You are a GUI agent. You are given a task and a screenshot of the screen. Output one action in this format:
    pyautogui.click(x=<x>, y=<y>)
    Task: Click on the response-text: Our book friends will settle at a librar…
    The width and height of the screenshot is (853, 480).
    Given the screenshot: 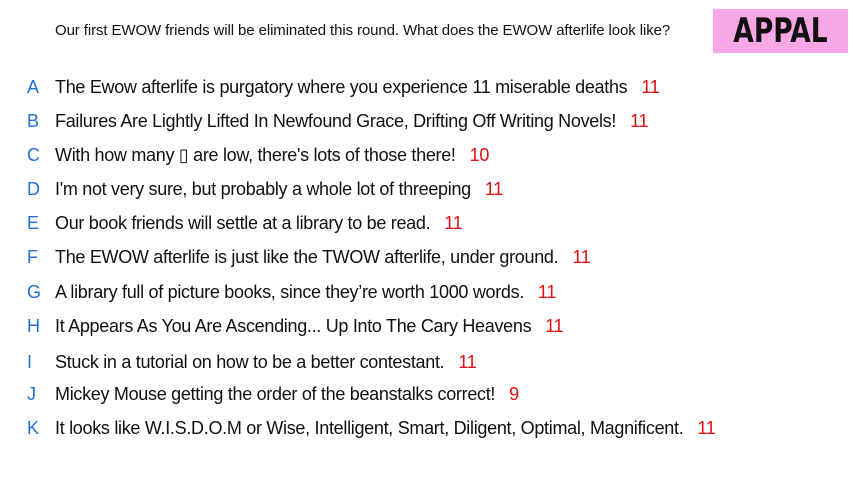 What is the action you would take?
    pyautogui.click(x=243, y=222)
    